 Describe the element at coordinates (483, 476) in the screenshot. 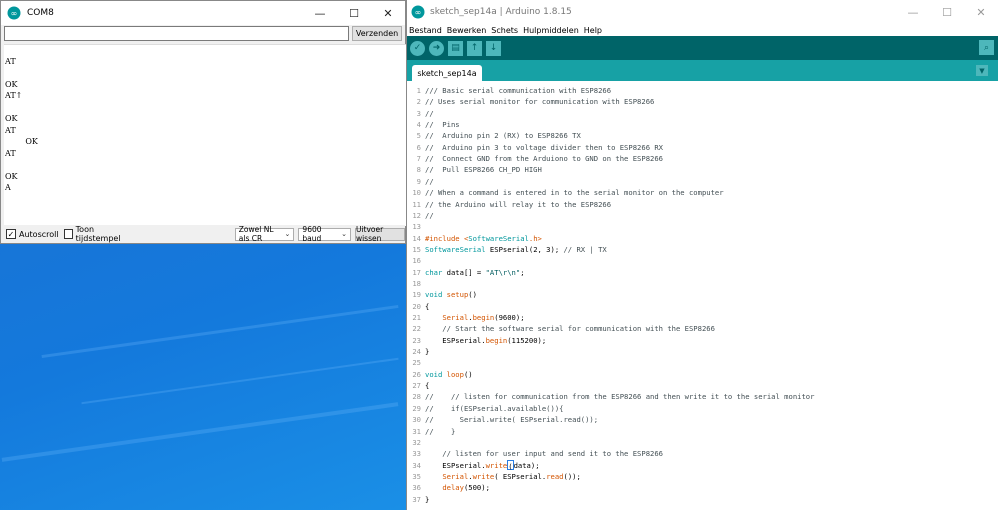

I see `code-token: write` at that location.